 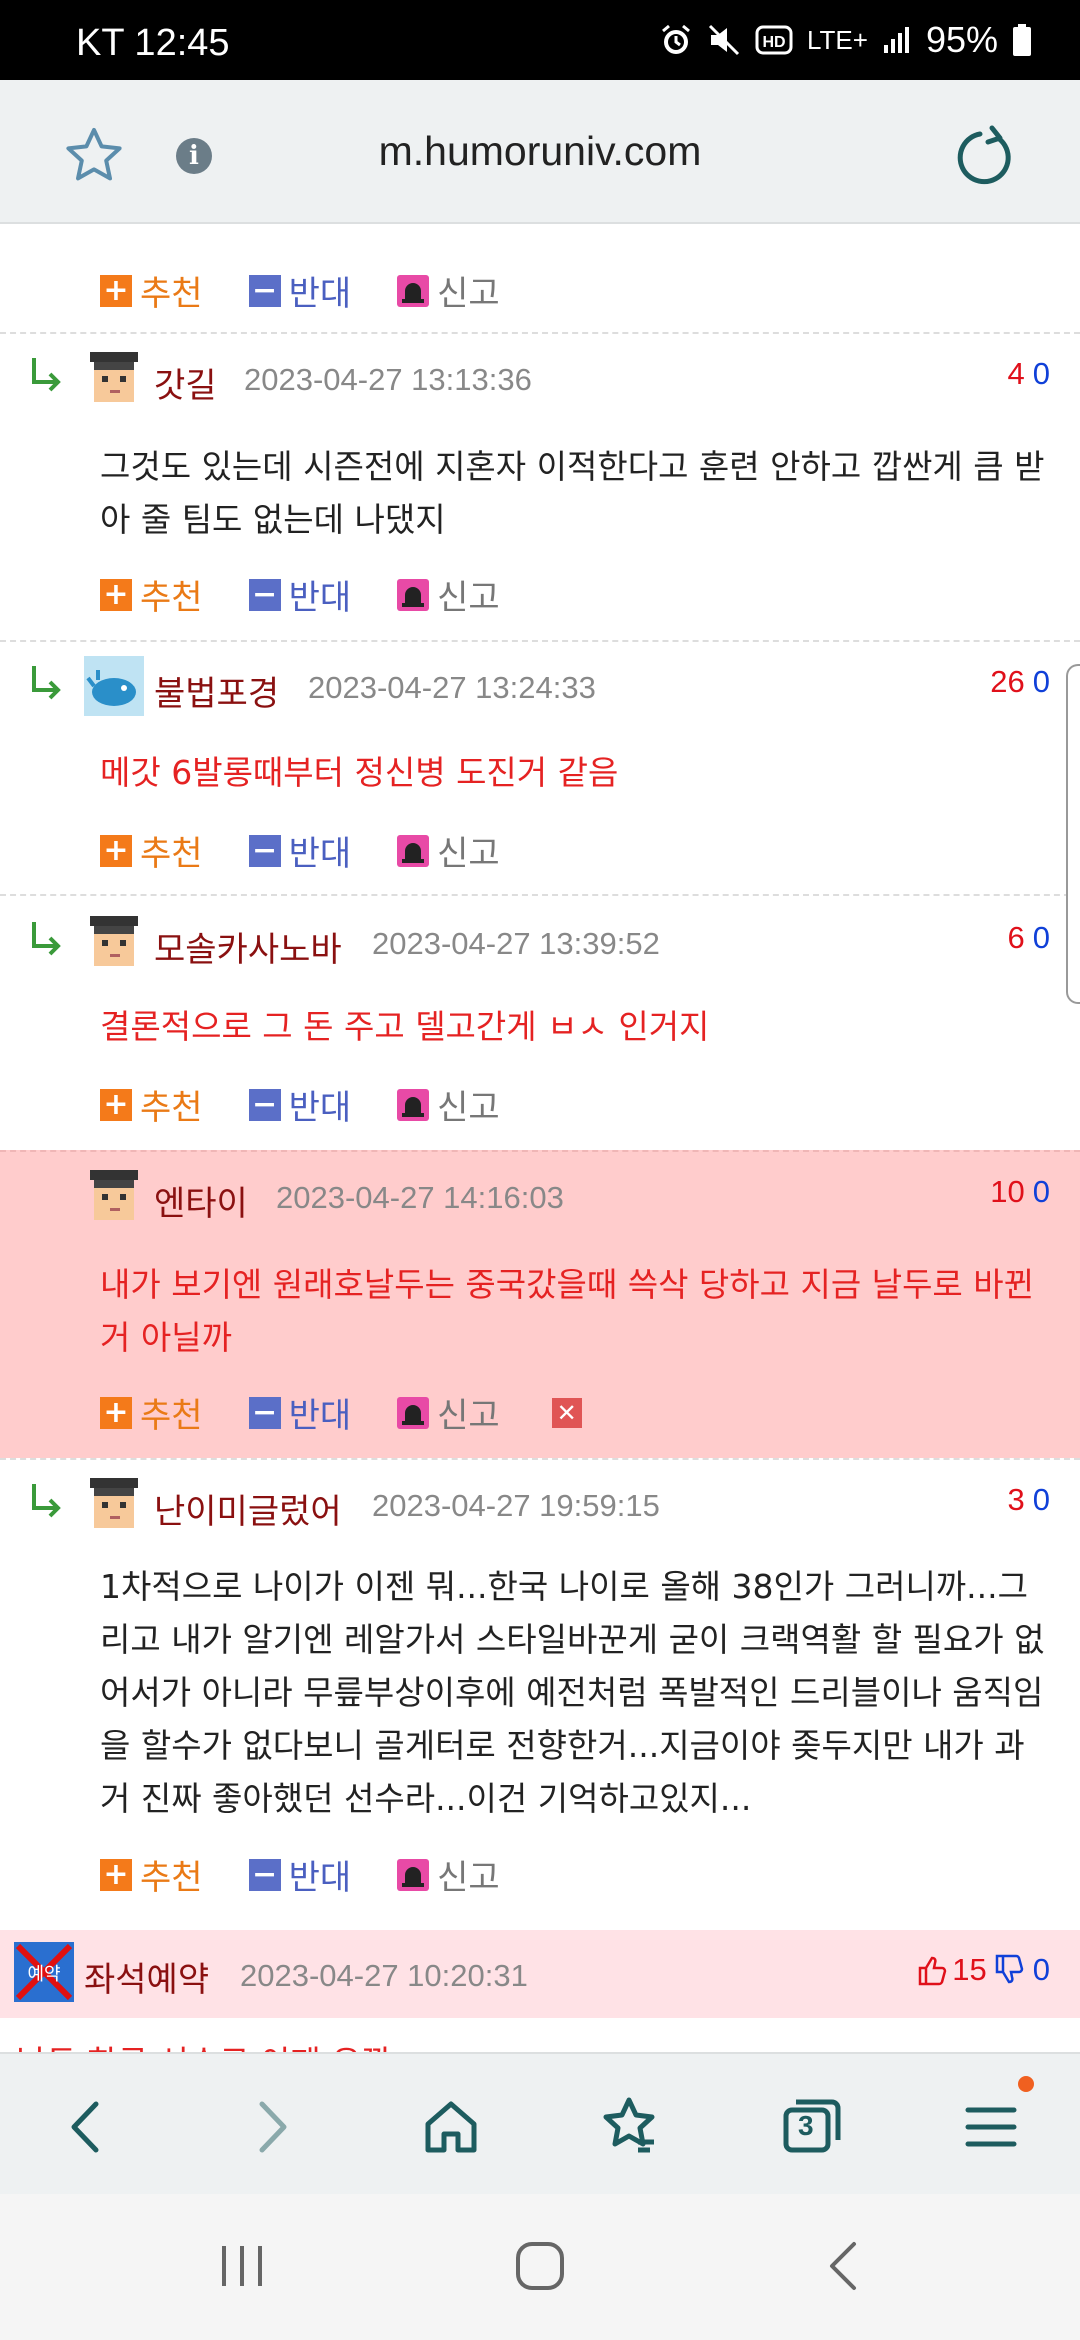 I want to click on scrollbar-thumb, so click(x=1073, y=834).